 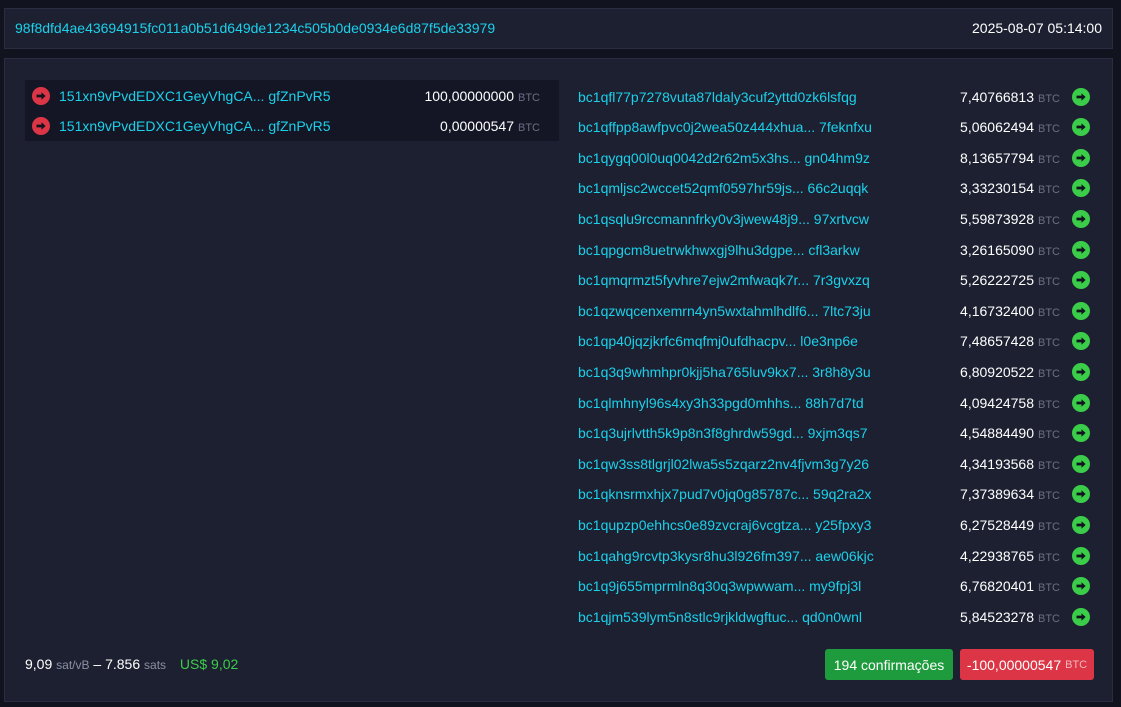 I want to click on fee-fiat: US$ 9,02, so click(x=209, y=664).